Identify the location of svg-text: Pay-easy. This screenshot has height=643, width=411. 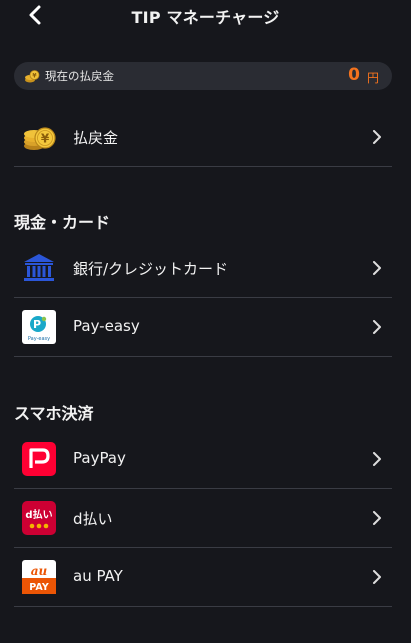
(39, 339).